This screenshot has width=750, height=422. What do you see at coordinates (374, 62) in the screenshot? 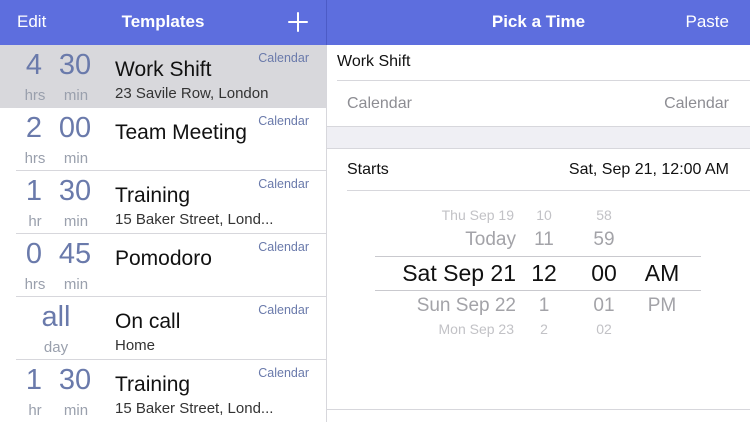
I see `event-name-field: Work Shift` at bounding box center [374, 62].